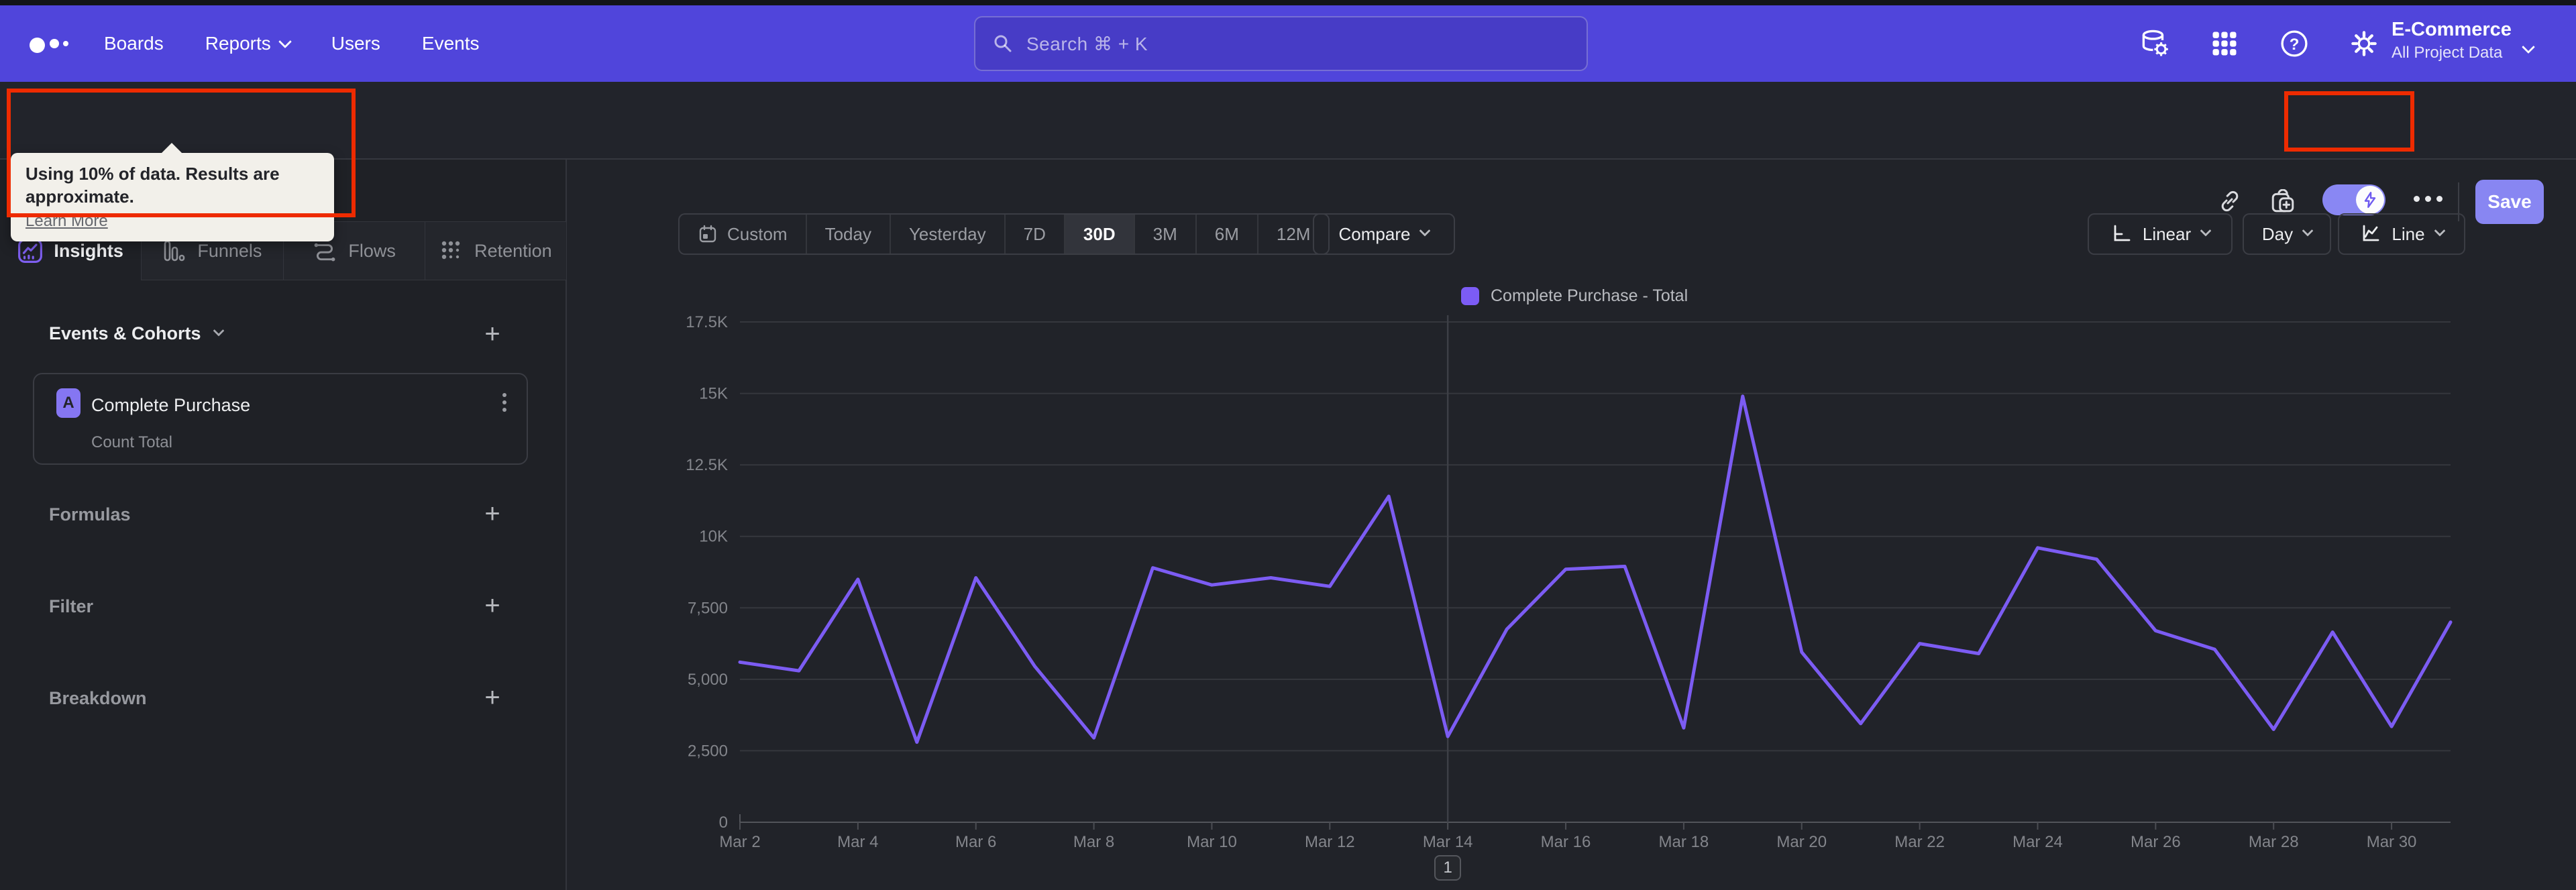 The height and width of the screenshot is (890, 2576). I want to click on nav-events: Events, so click(451, 43).